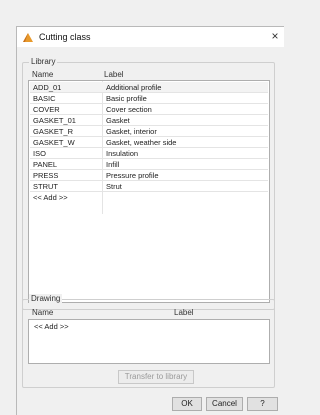  I want to click on library-row-name: ADD_01, so click(47, 87).